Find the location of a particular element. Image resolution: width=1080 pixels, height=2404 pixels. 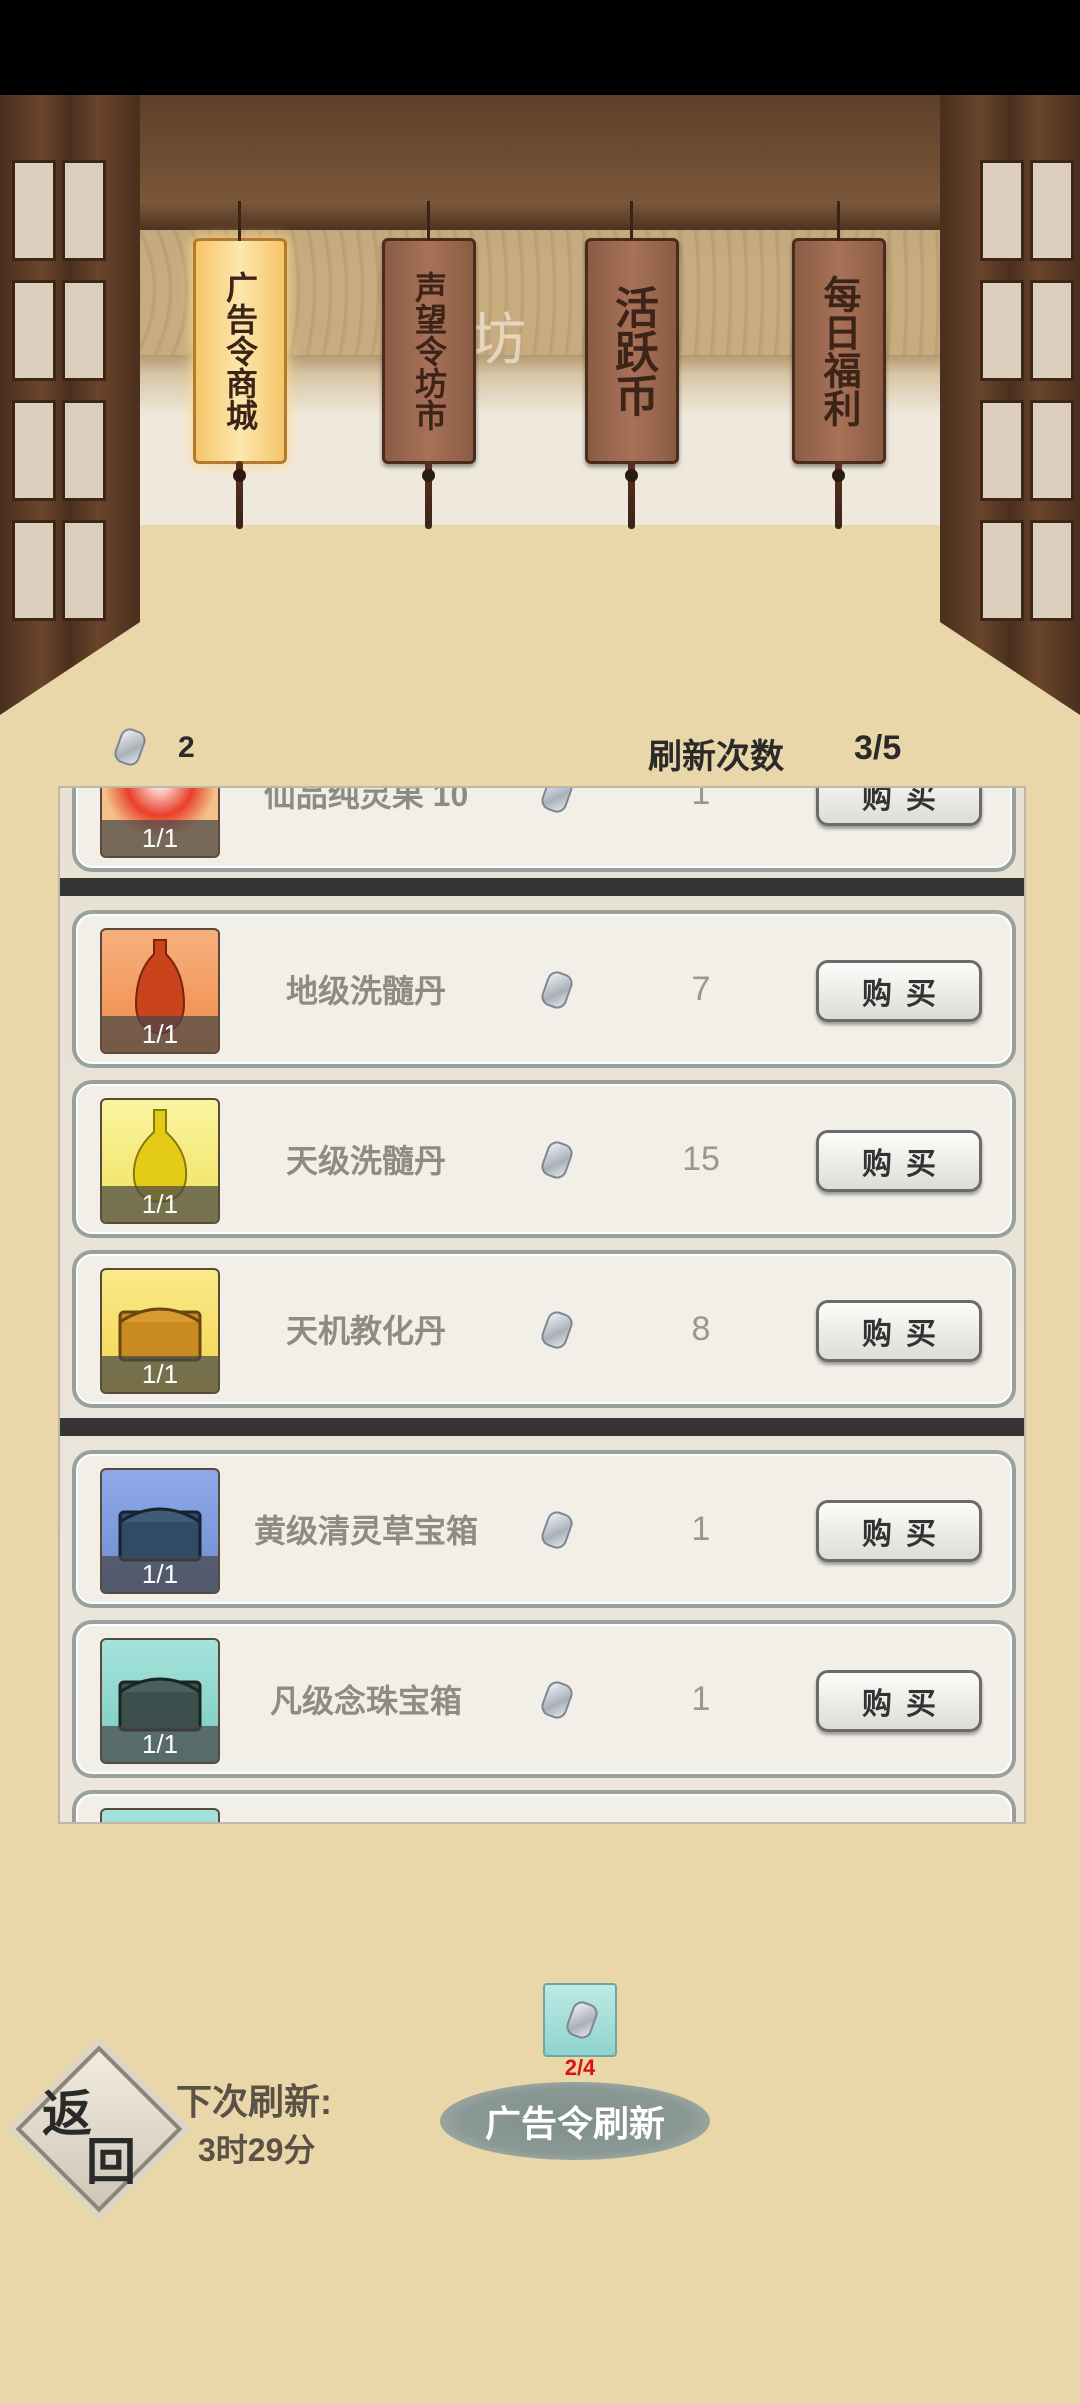

next-refresh-time: 3时29分 is located at coordinates (257, 2150).